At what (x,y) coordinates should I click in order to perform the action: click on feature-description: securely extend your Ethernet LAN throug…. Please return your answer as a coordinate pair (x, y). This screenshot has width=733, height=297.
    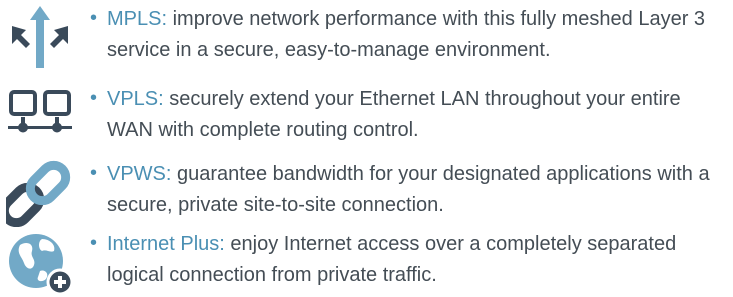
    Looking at the image, I should click on (394, 114).